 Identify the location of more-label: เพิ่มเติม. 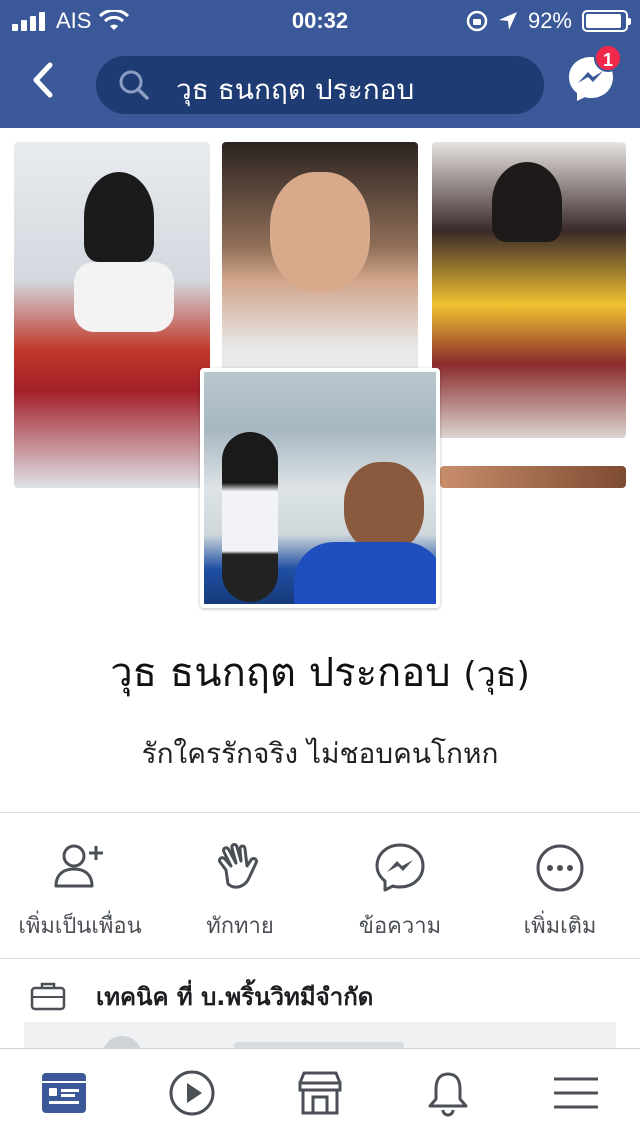
(560, 926).